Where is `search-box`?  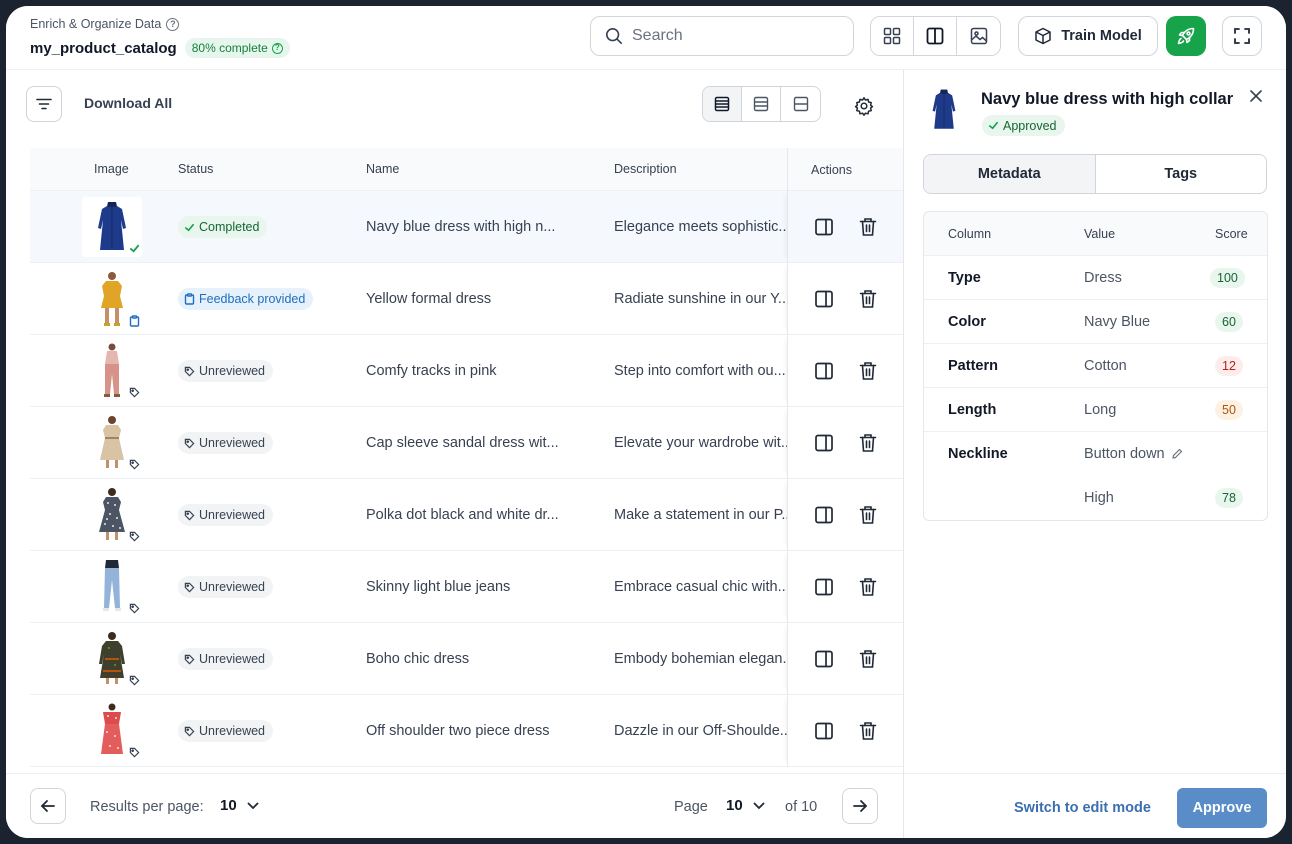
search-box is located at coordinates (722, 36).